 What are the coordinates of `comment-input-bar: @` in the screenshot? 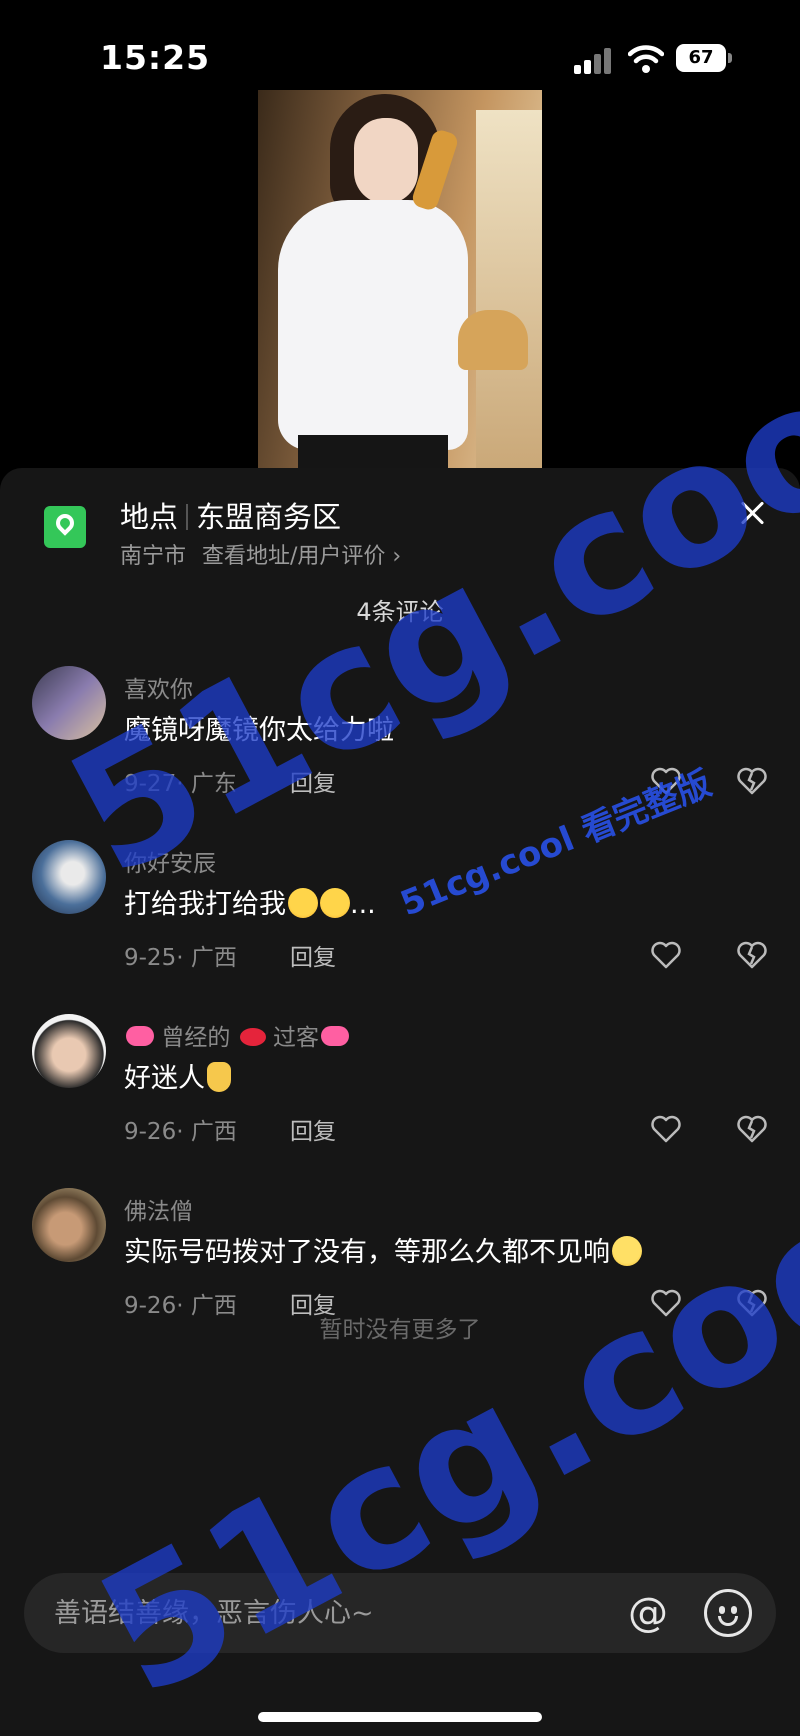 It's located at (400, 1613).